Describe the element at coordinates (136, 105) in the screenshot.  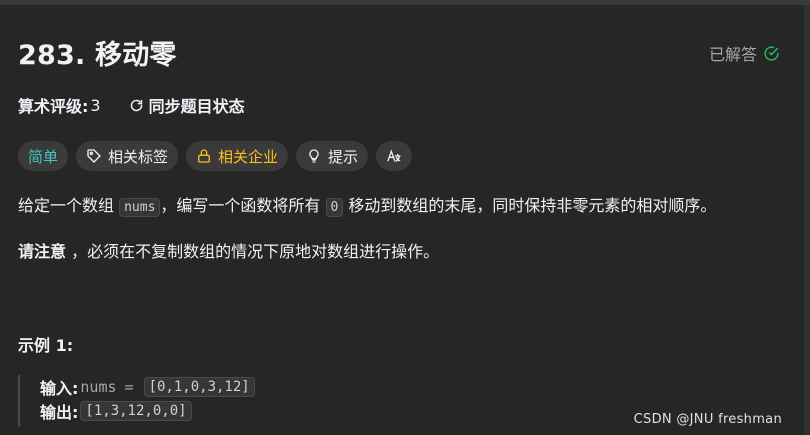
I see `refresh-icon` at that location.